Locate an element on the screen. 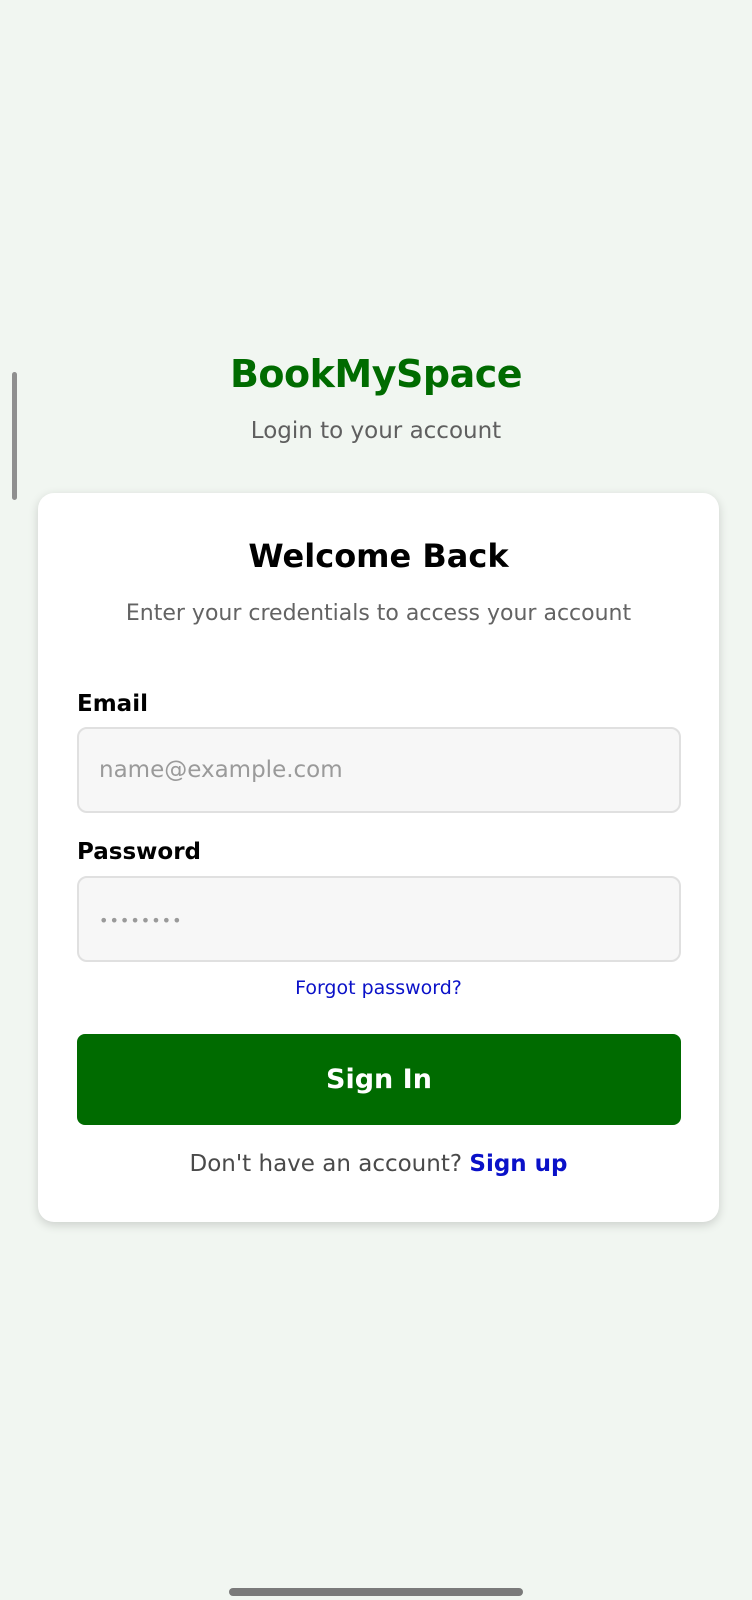 The height and width of the screenshot is (1600, 752). signup-prompt: Don't have an account? is located at coordinates (329, 1164).